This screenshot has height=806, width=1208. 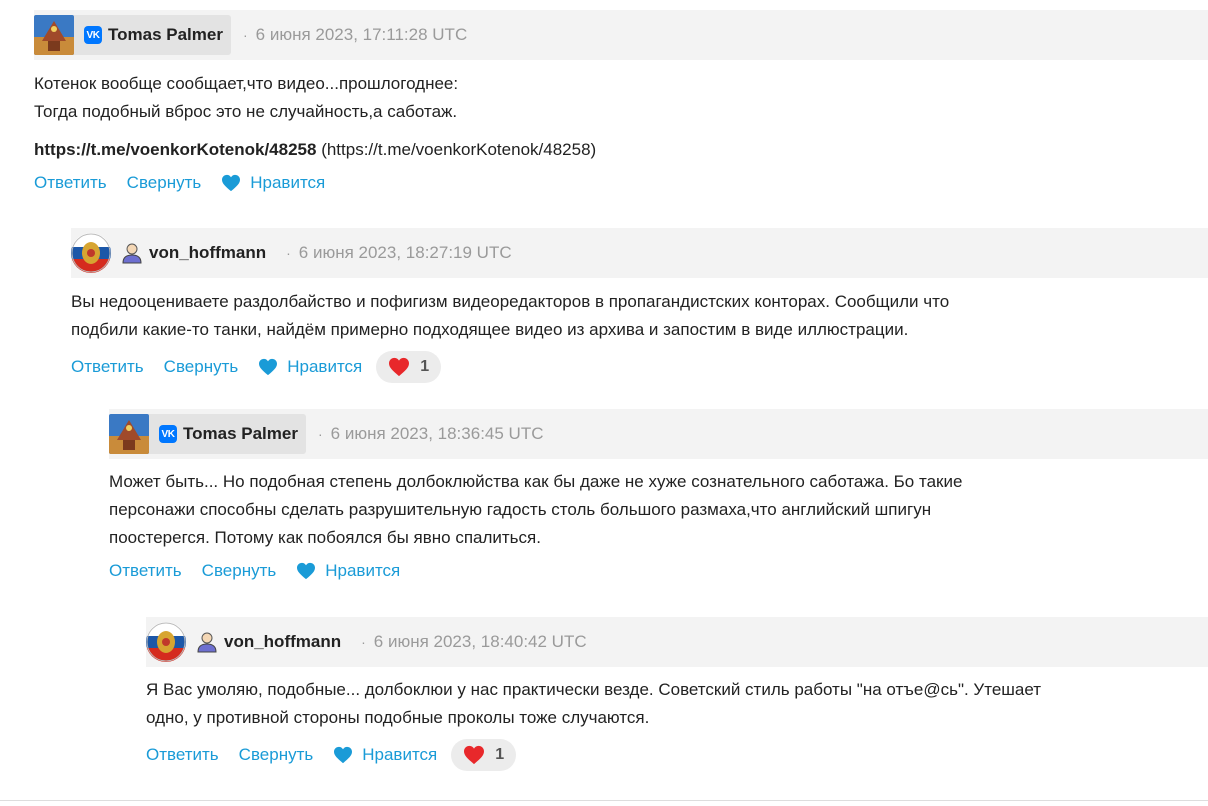 I want to click on divider, so click(x=604, y=800).